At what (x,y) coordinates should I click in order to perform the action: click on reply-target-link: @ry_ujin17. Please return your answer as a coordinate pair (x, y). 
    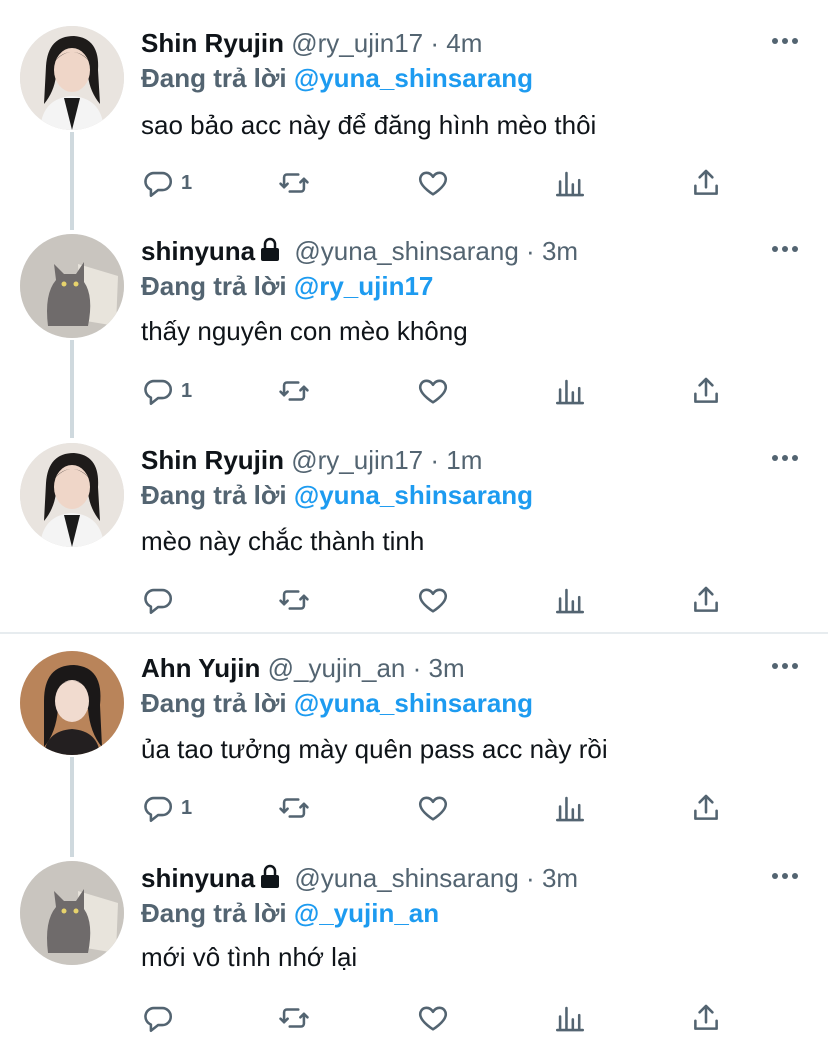
    Looking at the image, I should click on (364, 286).